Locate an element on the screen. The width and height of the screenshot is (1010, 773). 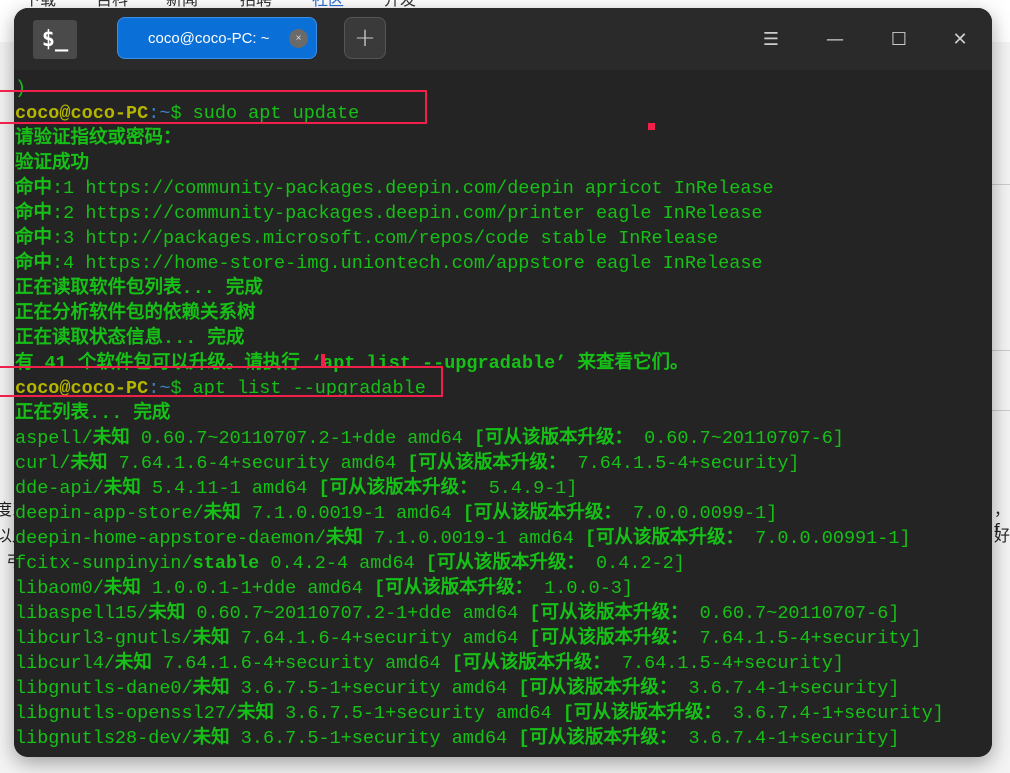
terminal-line: 正在分析软件包的依赖关系树 is located at coordinates (135, 313).